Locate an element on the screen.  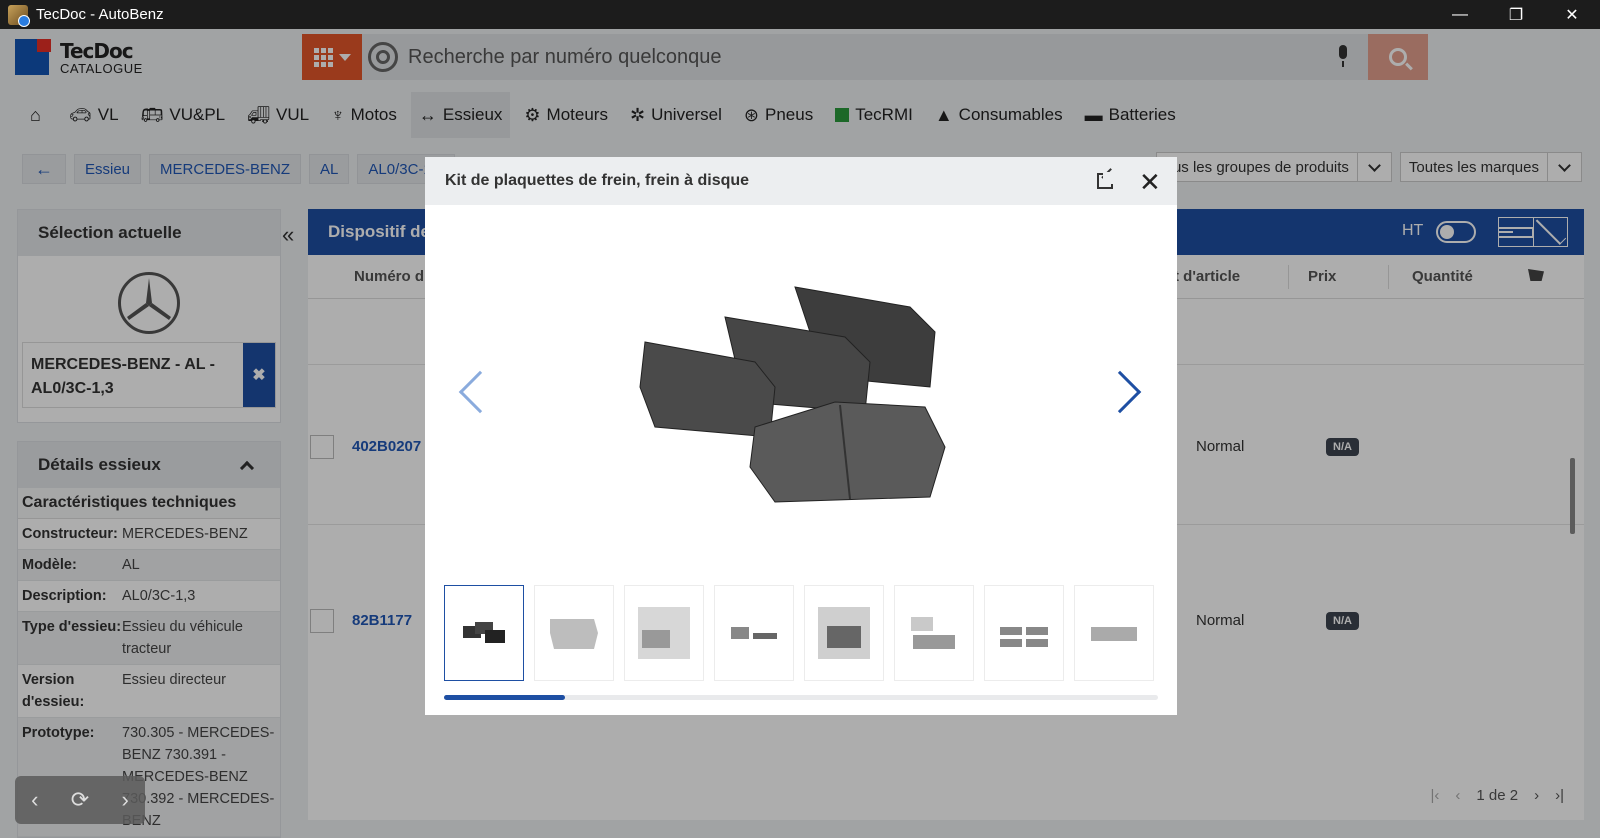
prev-image-button is located at coordinates (480, 392).